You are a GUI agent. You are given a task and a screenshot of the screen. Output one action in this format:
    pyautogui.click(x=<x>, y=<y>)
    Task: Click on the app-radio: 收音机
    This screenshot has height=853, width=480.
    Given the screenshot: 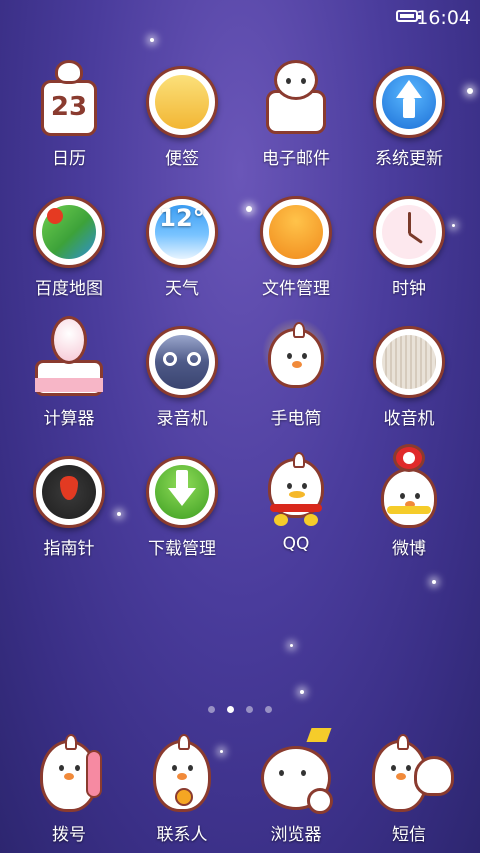 What is the action you would take?
    pyautogui.click(x=409, y=387)
    